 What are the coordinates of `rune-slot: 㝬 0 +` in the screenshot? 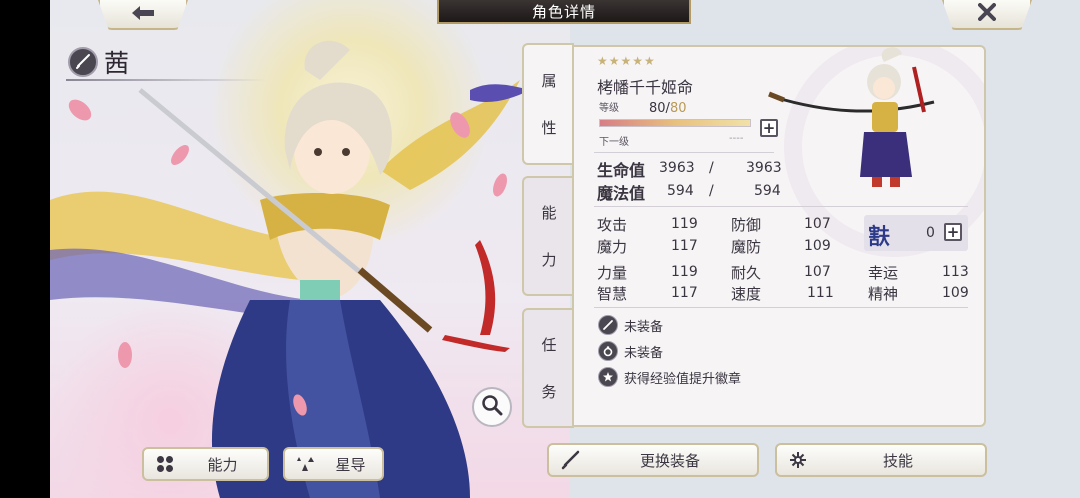 It's located at (916, 233).